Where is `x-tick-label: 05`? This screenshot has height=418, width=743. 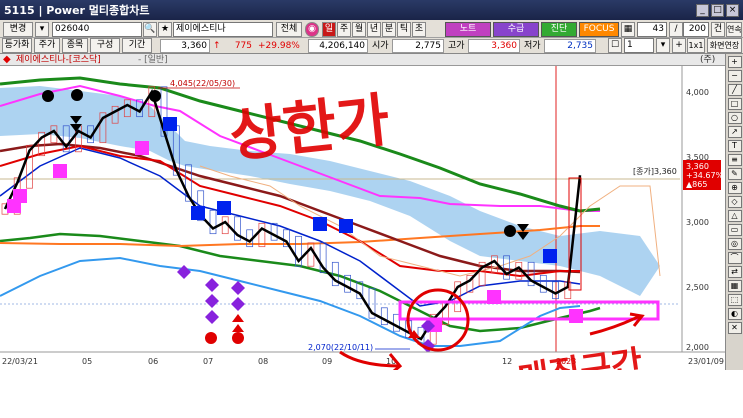 x-tick-label: 05 is located at coordinates (87, 361).